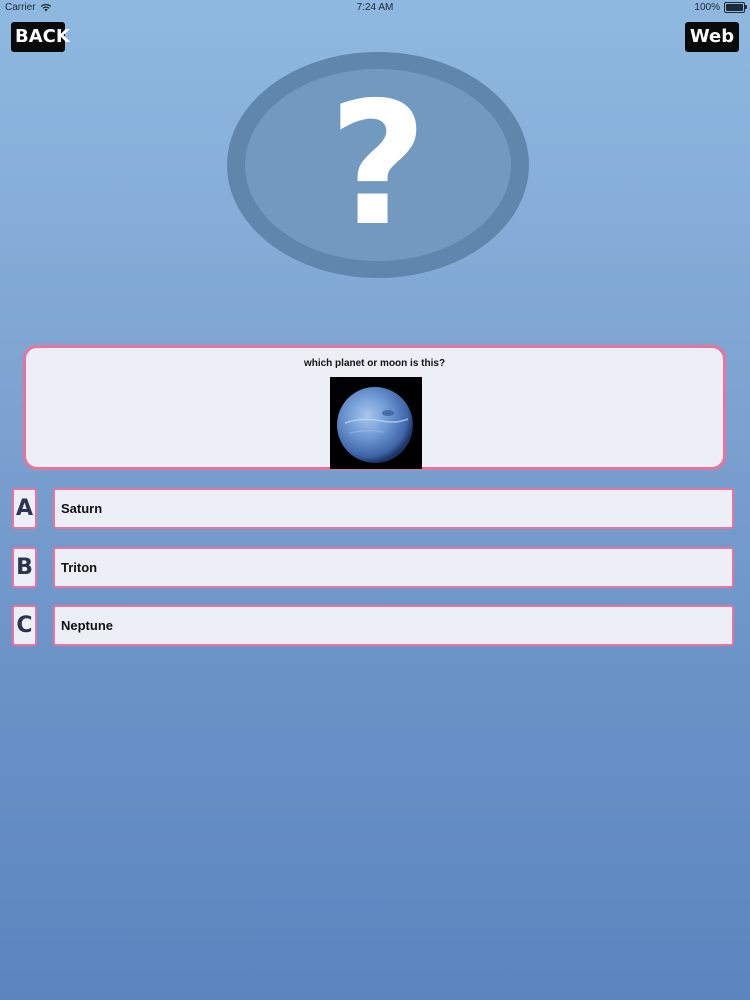  Describe the element at coordinates (393, 567) in the screenshot. I see `answer-option-b: Triton` at that location.